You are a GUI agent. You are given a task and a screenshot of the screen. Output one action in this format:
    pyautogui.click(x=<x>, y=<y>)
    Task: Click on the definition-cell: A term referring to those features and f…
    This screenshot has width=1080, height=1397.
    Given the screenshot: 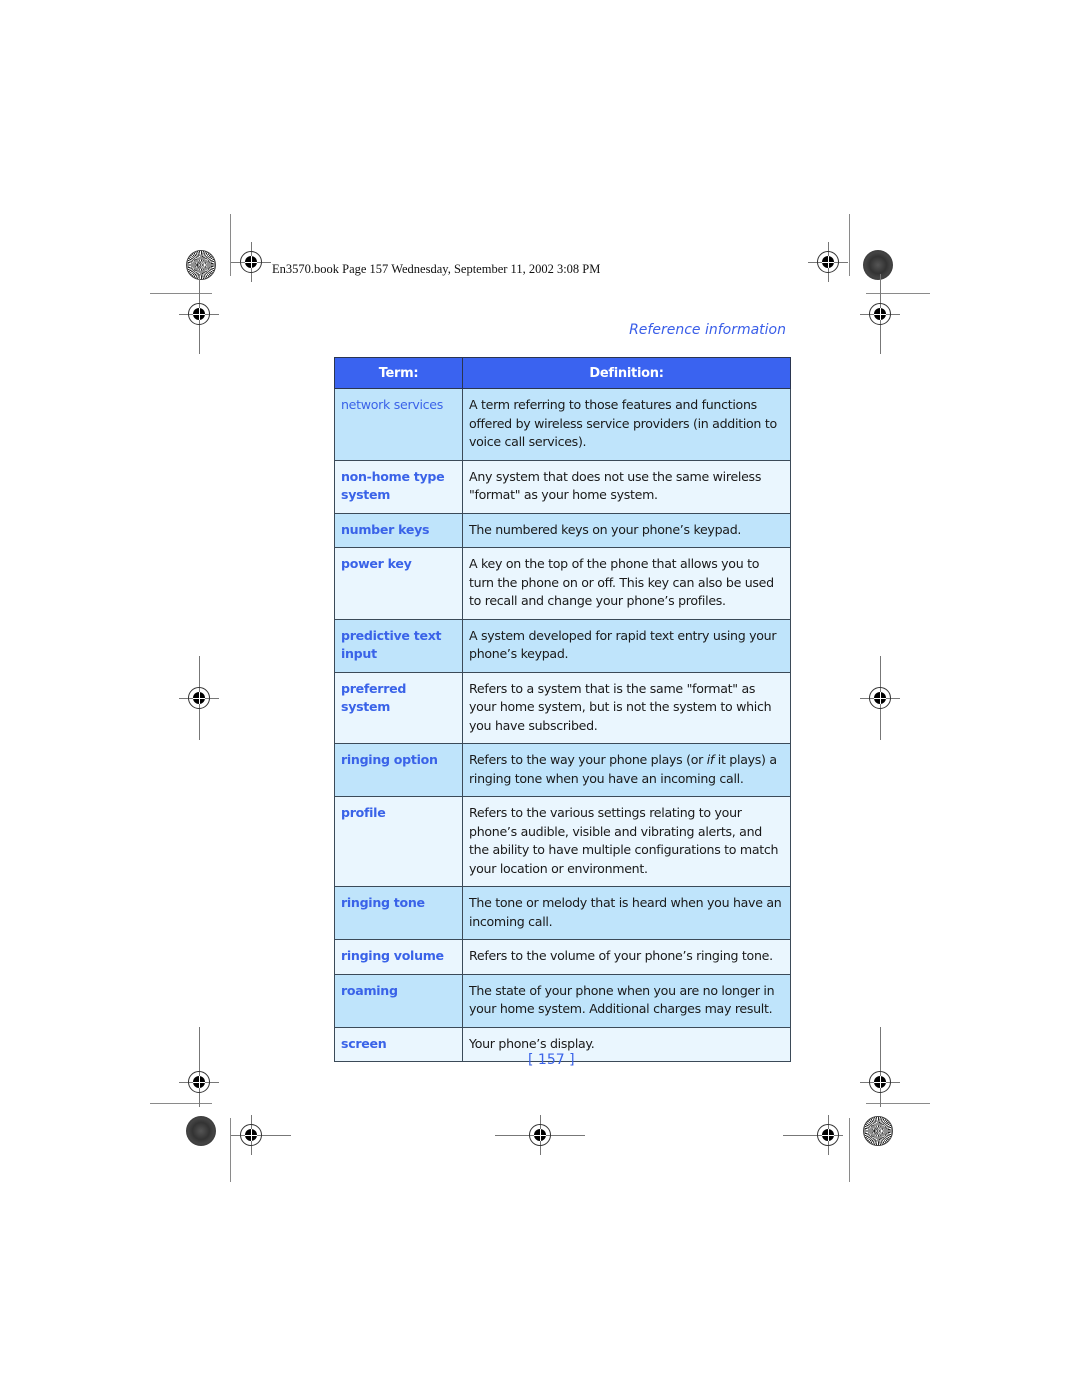 What is the action you would take?
    pyautogui.click(x=626, y=424)
    